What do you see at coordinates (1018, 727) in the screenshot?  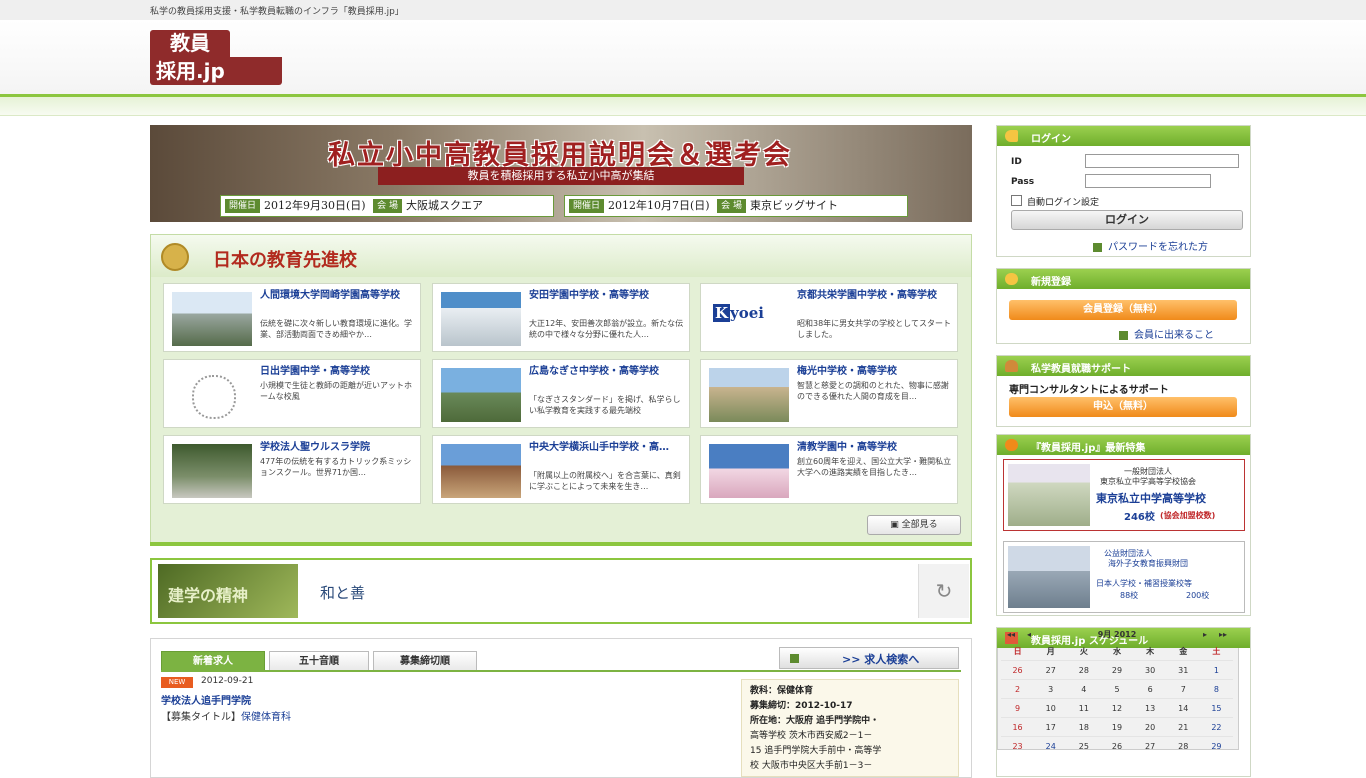 I see `calendar-day: 16` at bounding box center [1018, 727].